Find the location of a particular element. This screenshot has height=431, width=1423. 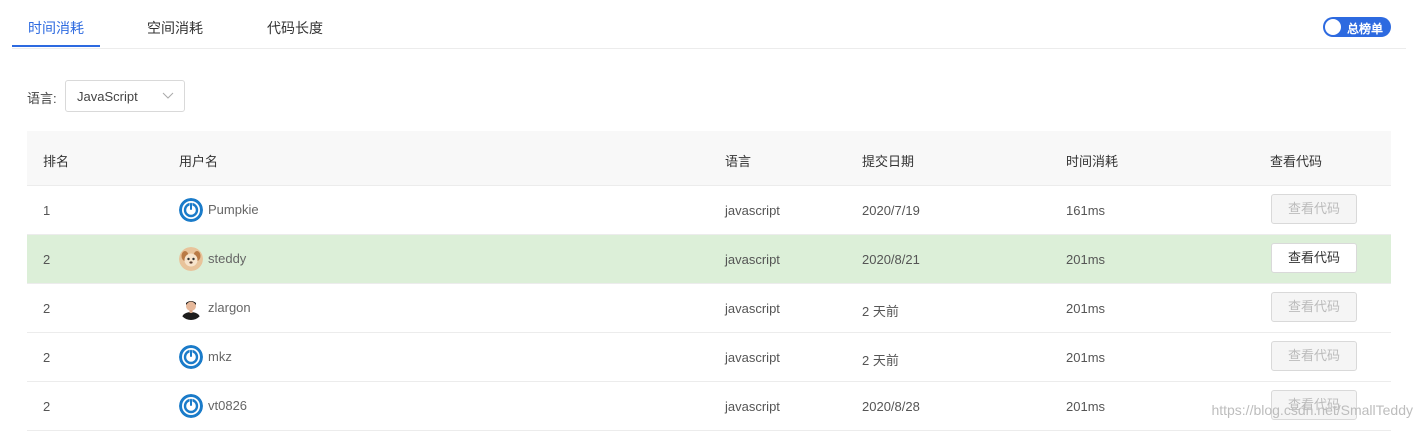

toggle-label: 总榜单 is located at coordinates (1365, 29).